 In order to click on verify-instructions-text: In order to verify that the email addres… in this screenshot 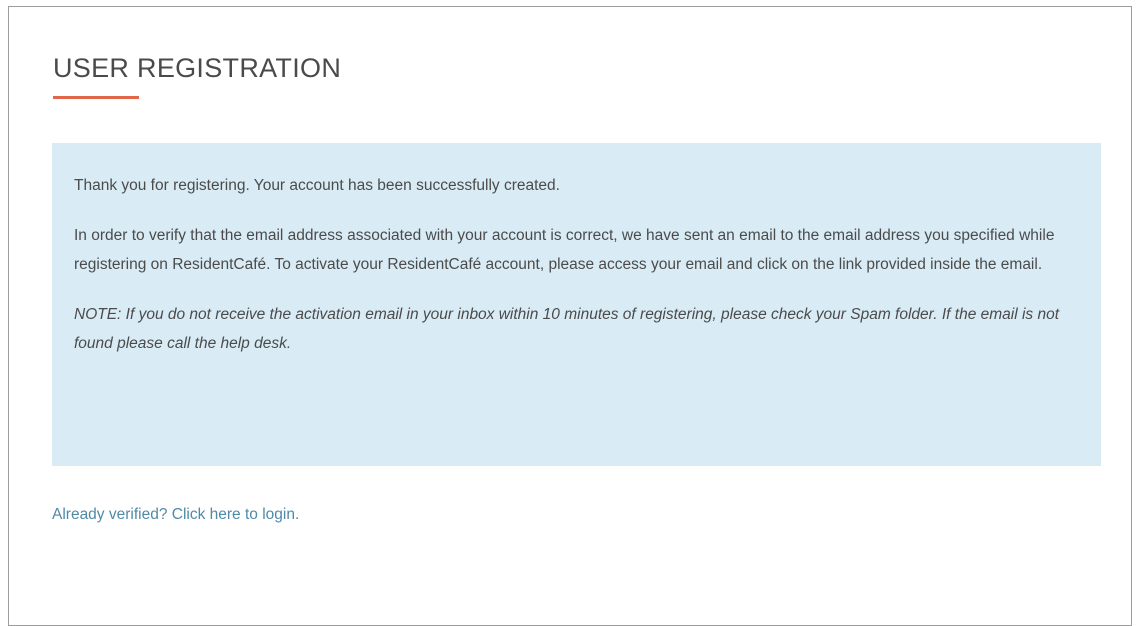, I will do `click(564, 250)`.